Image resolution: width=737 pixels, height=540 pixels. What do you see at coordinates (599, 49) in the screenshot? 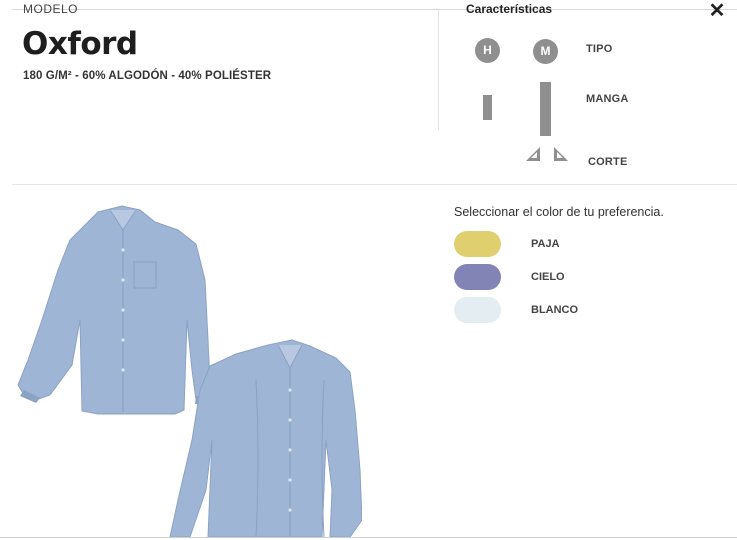
I see `feature-type-label: TIPO` at bounding box center [599, 49].